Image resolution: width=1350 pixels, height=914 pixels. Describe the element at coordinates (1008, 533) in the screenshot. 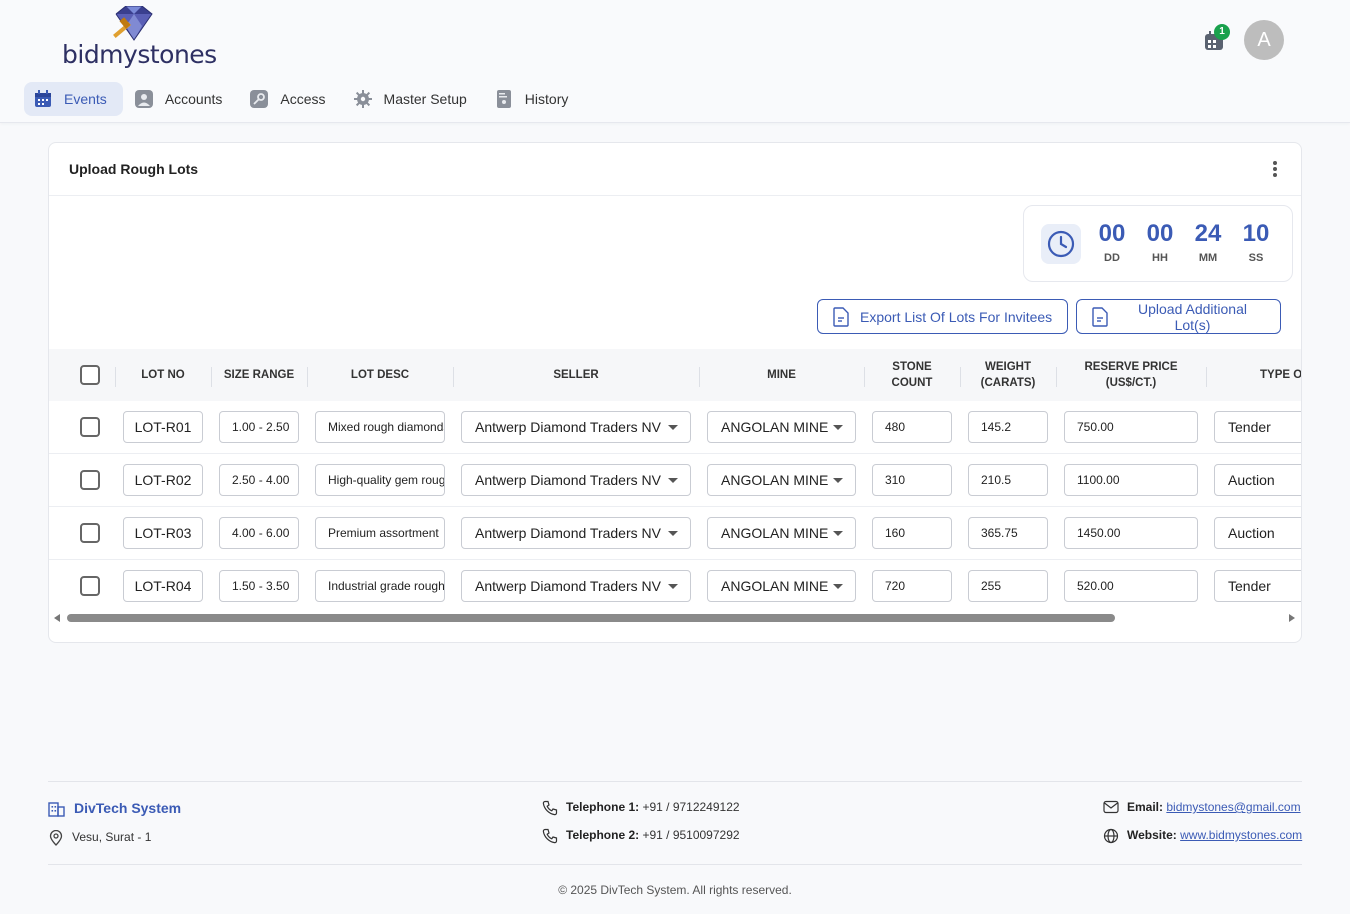

I see `weight-input: 365.75` at that location.